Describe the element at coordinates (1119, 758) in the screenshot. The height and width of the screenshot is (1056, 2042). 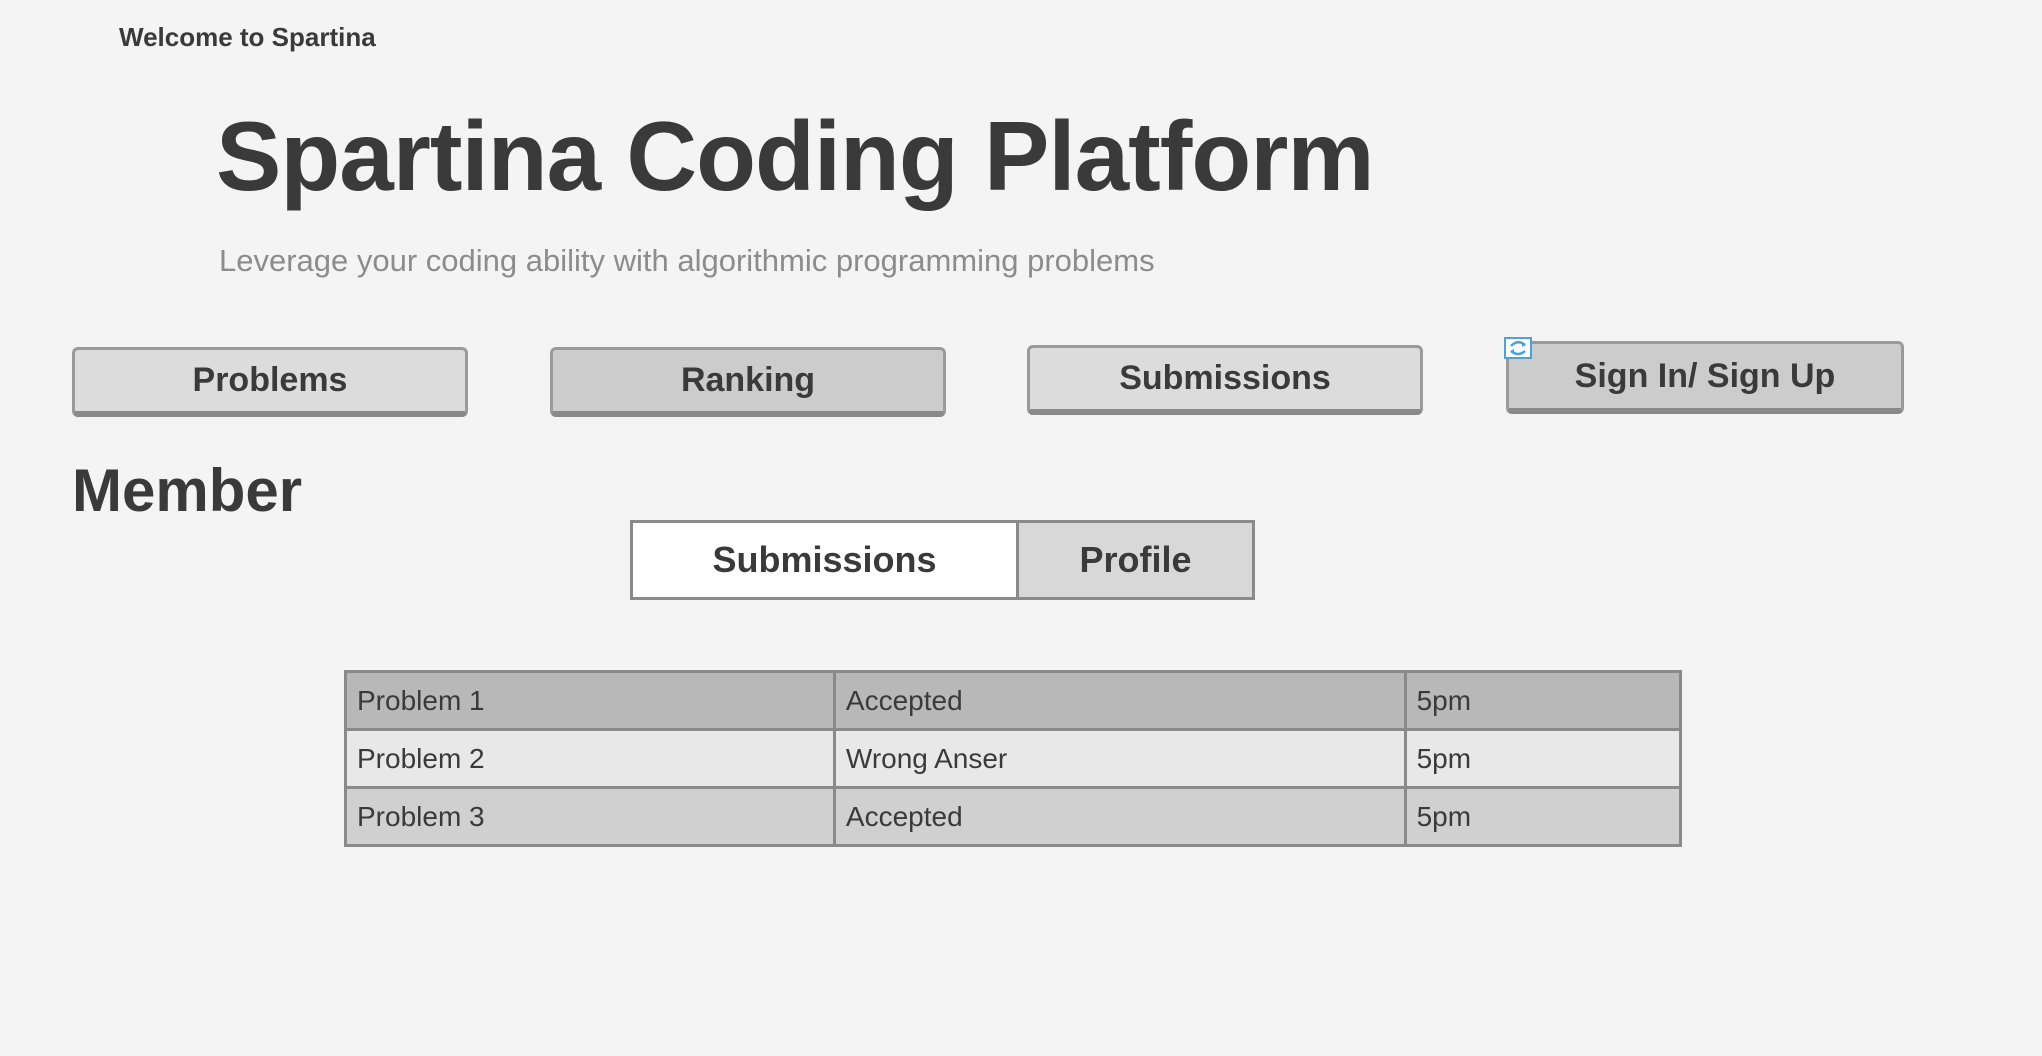
I see `status-cell: Wrong Anser` at that location.